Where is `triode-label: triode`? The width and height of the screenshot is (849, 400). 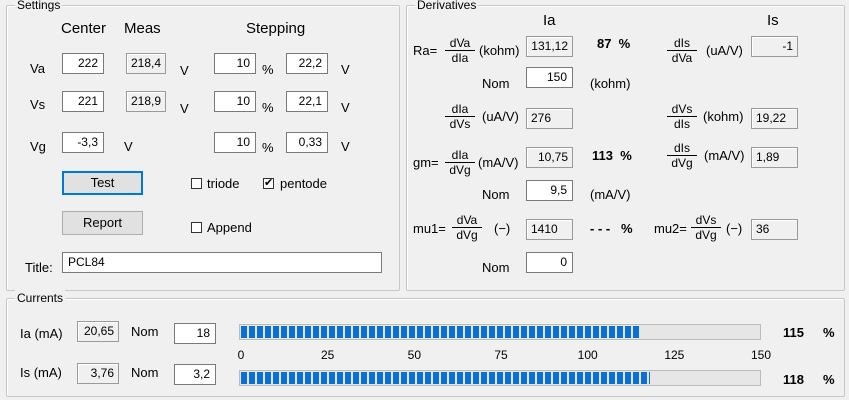 triode-label: triode is located at coordinates (223, 184).